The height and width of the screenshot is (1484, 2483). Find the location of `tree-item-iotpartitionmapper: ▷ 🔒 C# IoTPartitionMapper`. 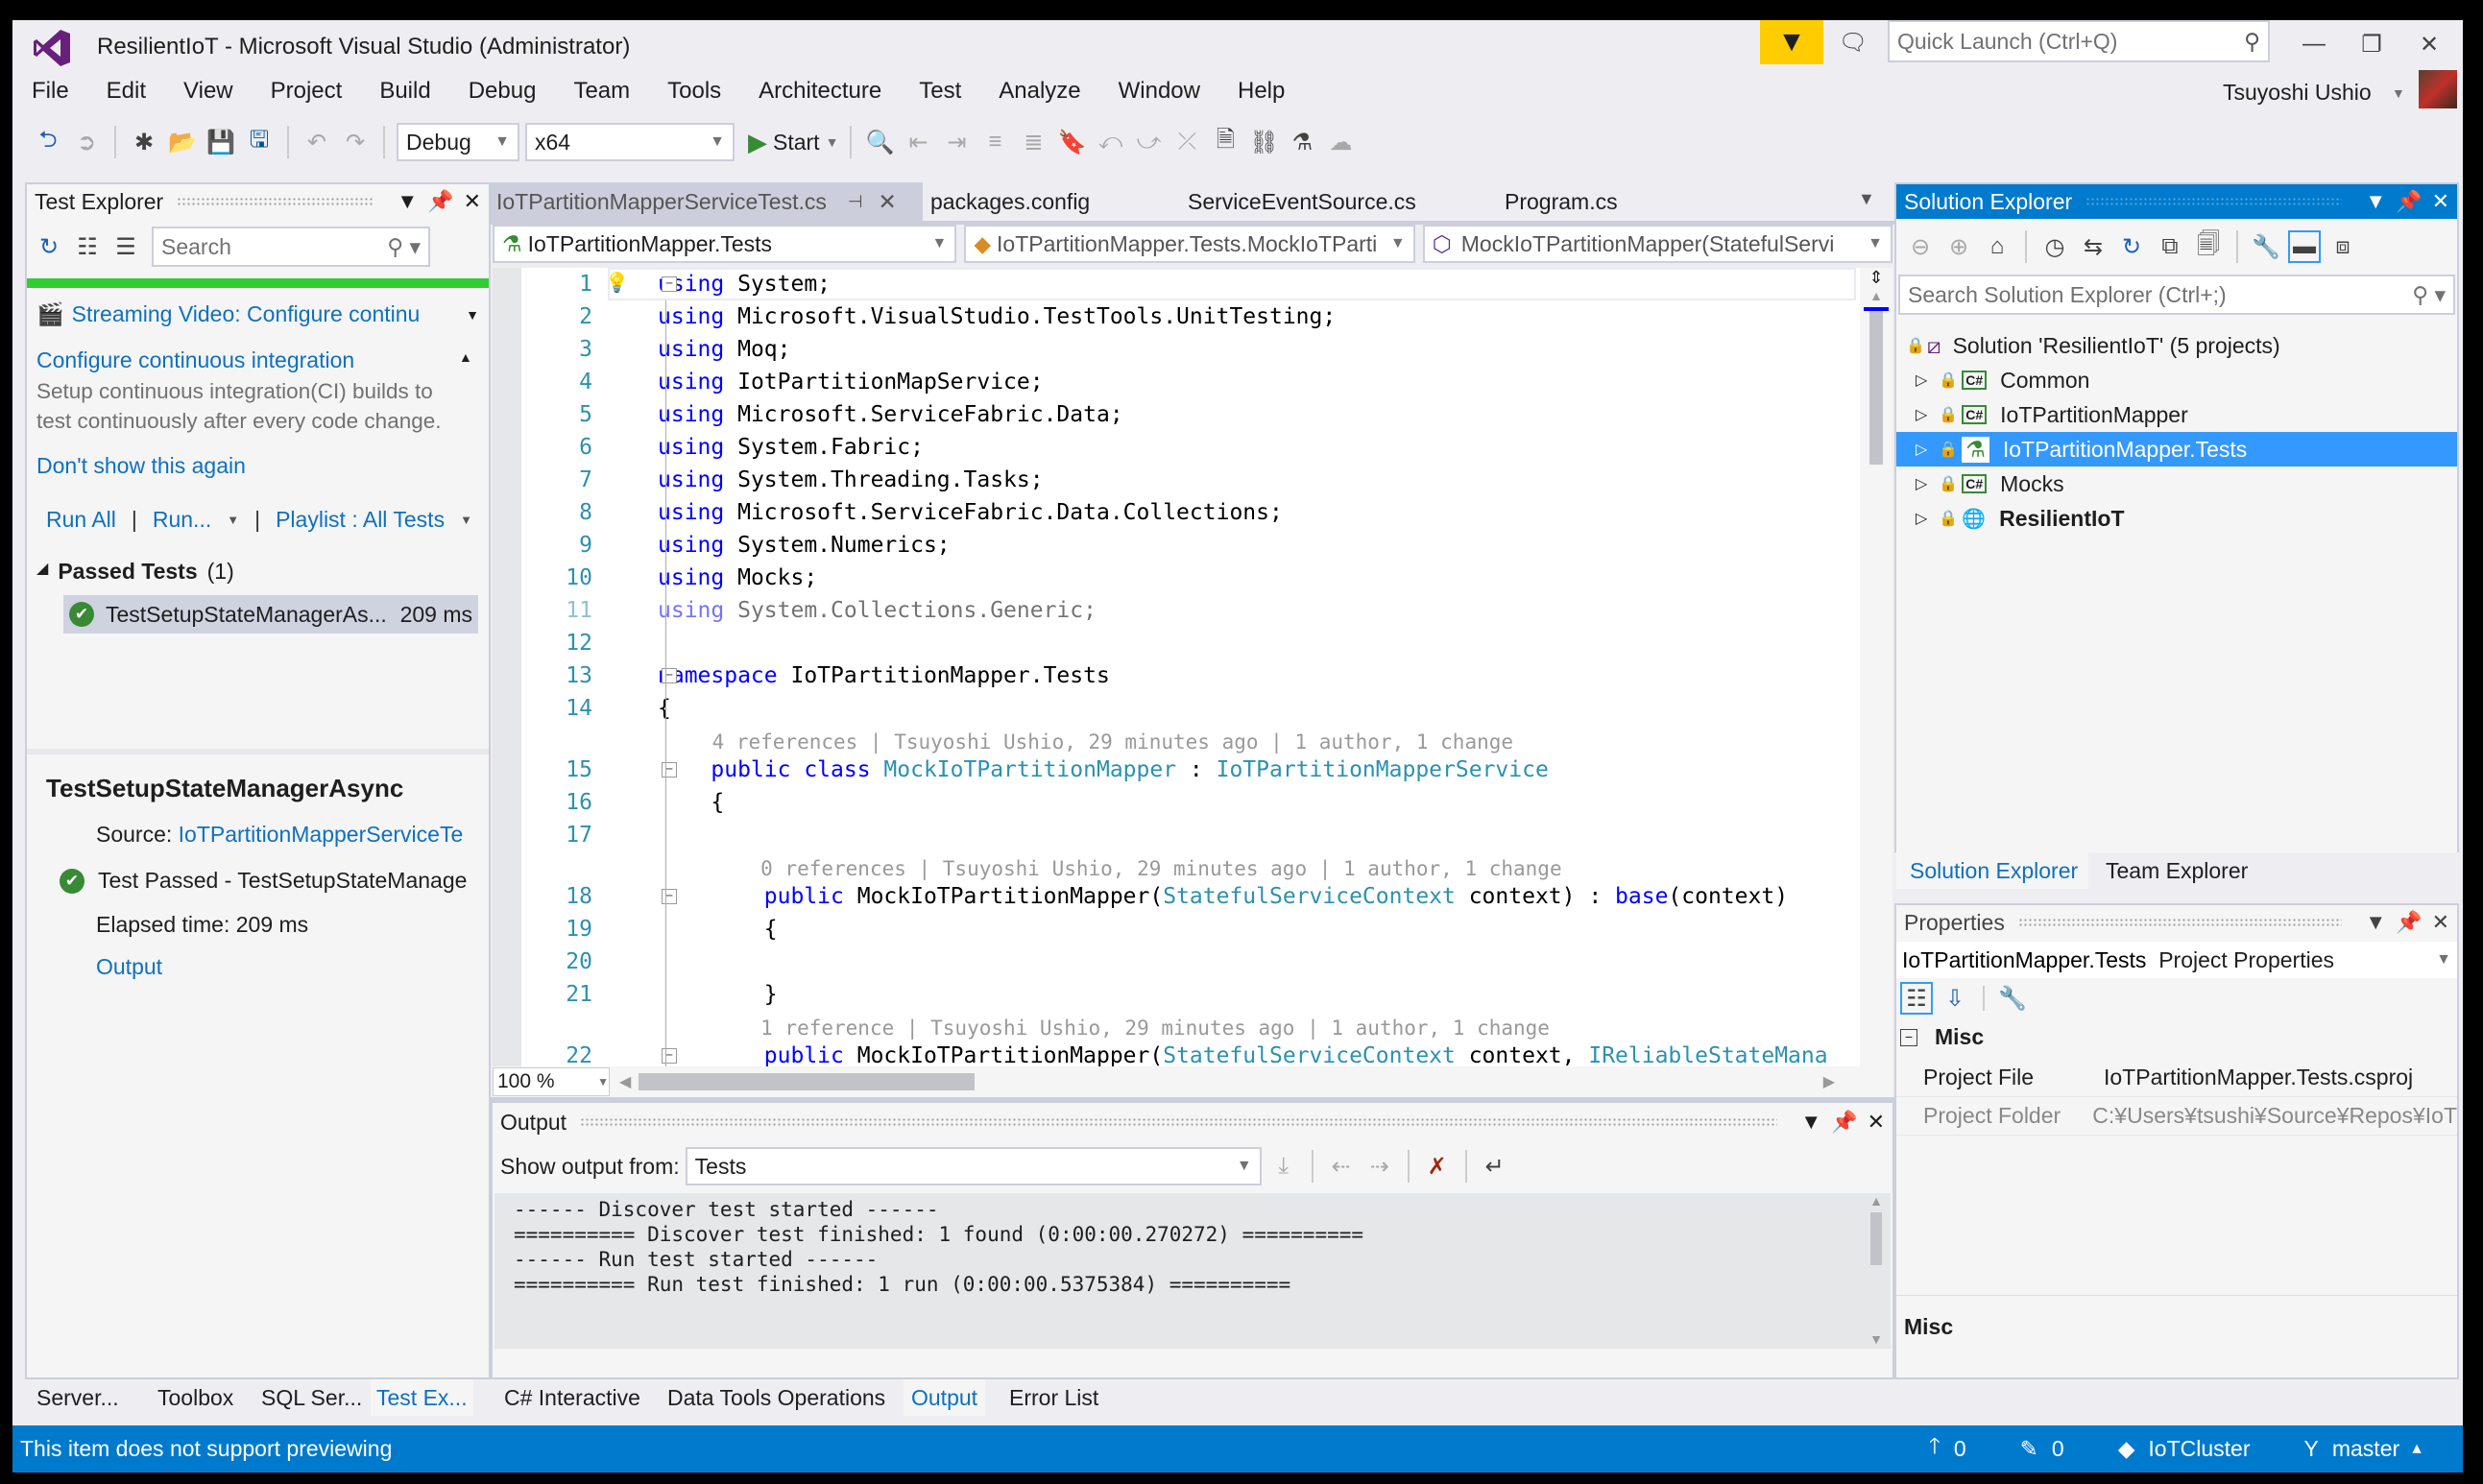

tree-item-iotpartitionmapper: ▷ 🔒 C# IoTPartitionMapper is located at coordinates (2176, 414).